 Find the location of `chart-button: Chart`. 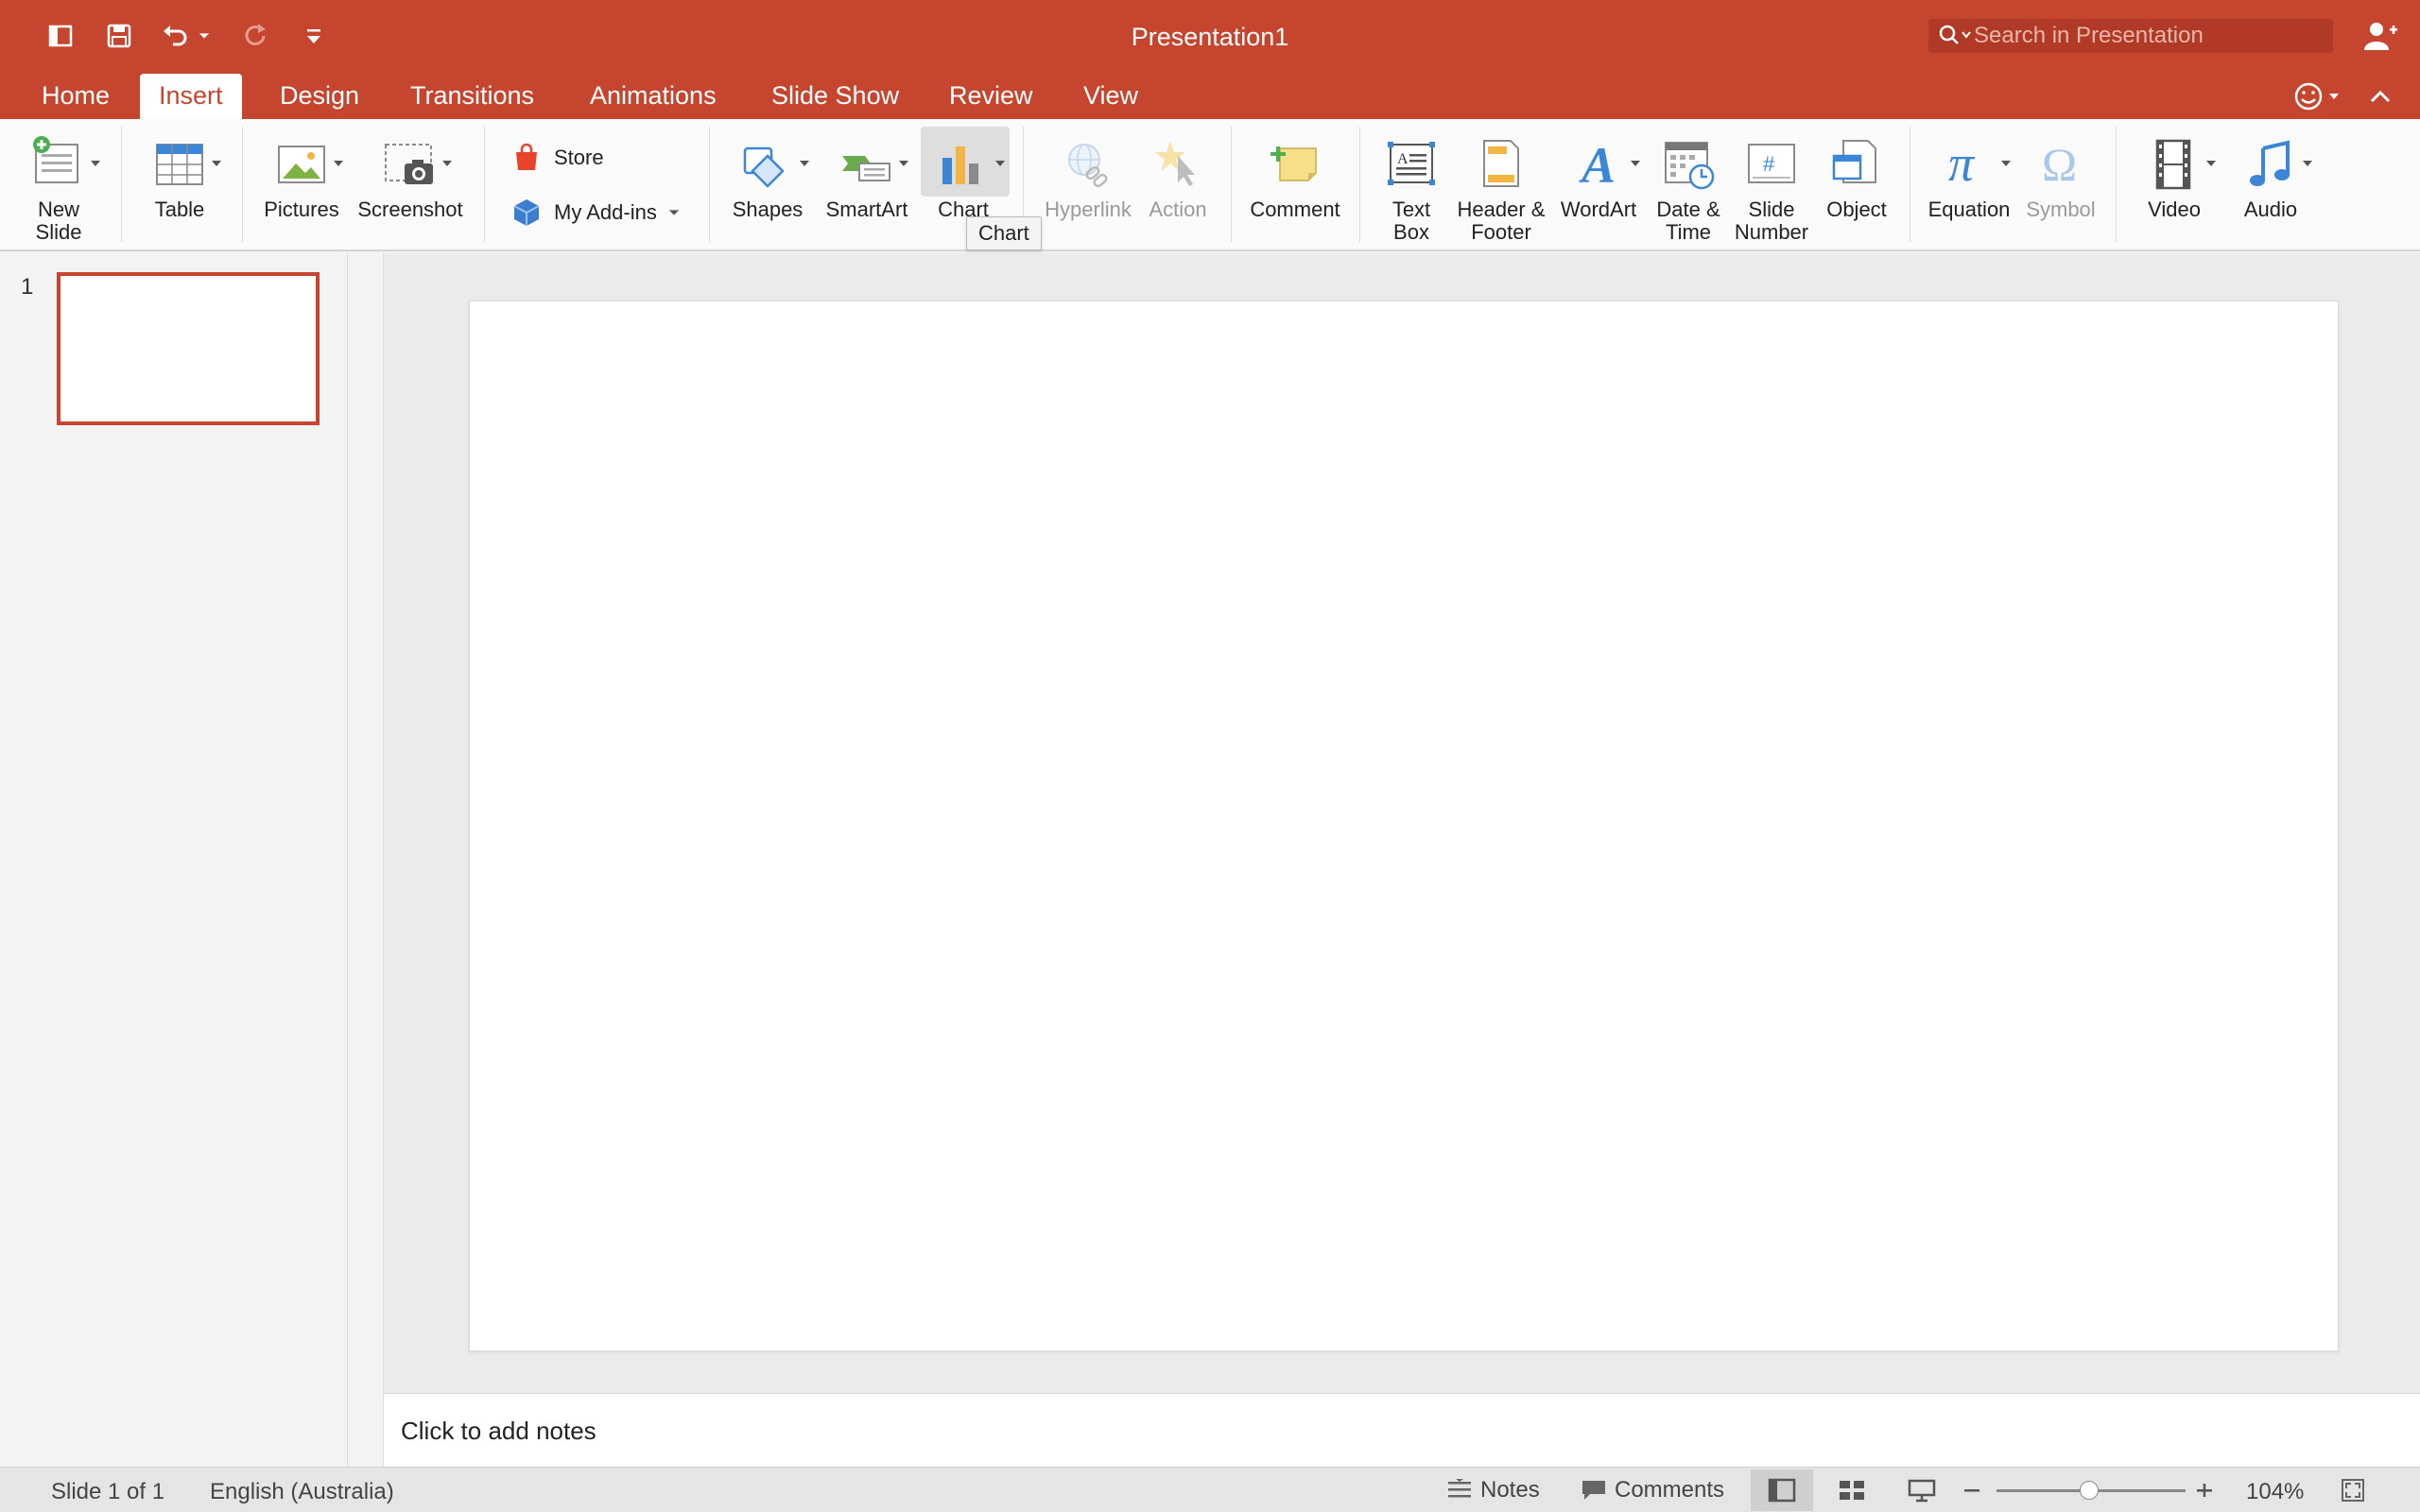

chart-button: Chart is located at coordinates (965, 175).